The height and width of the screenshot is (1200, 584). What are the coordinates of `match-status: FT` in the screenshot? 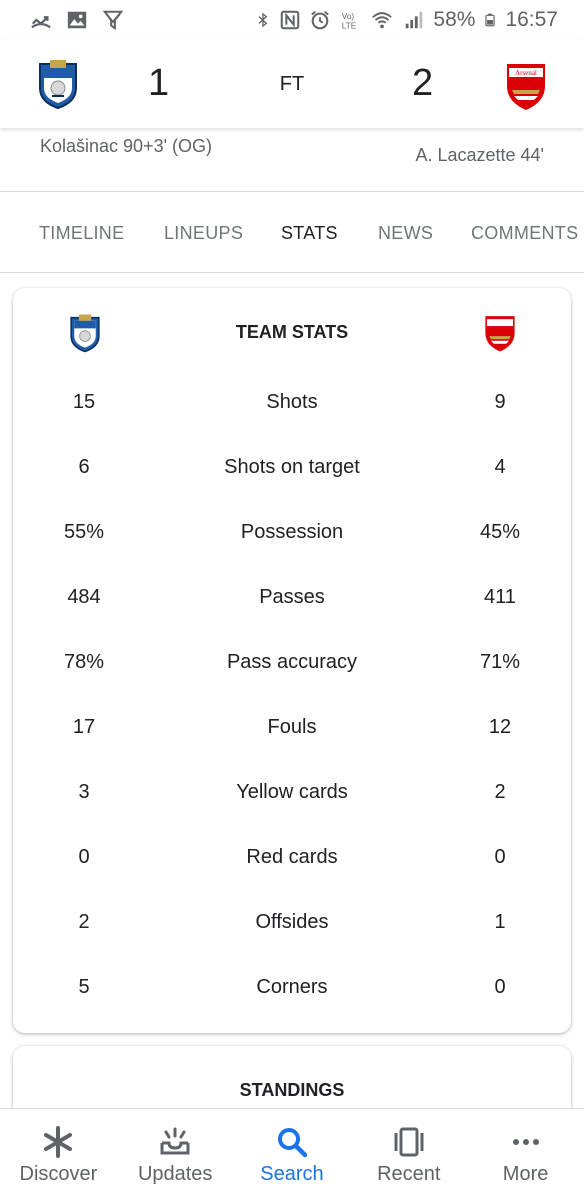 It's located at (292, 84).